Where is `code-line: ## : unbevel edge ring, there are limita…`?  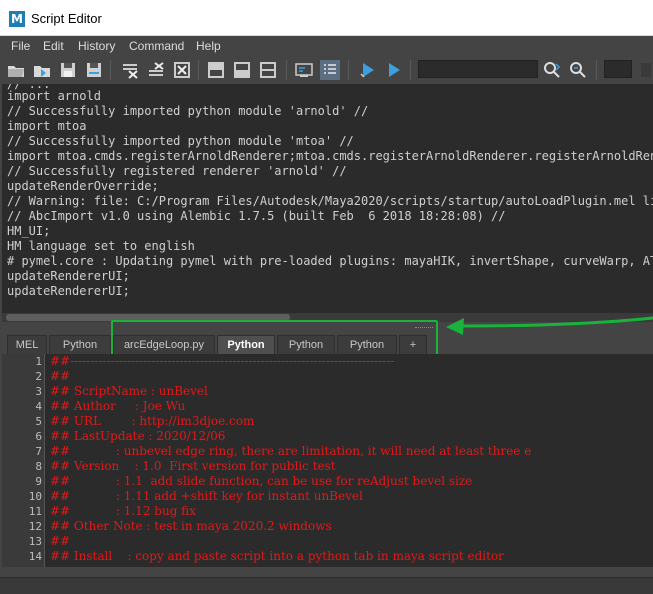
code-line: ## : unbevel edge ring, there are limita… is located at coordinates (291, 451).